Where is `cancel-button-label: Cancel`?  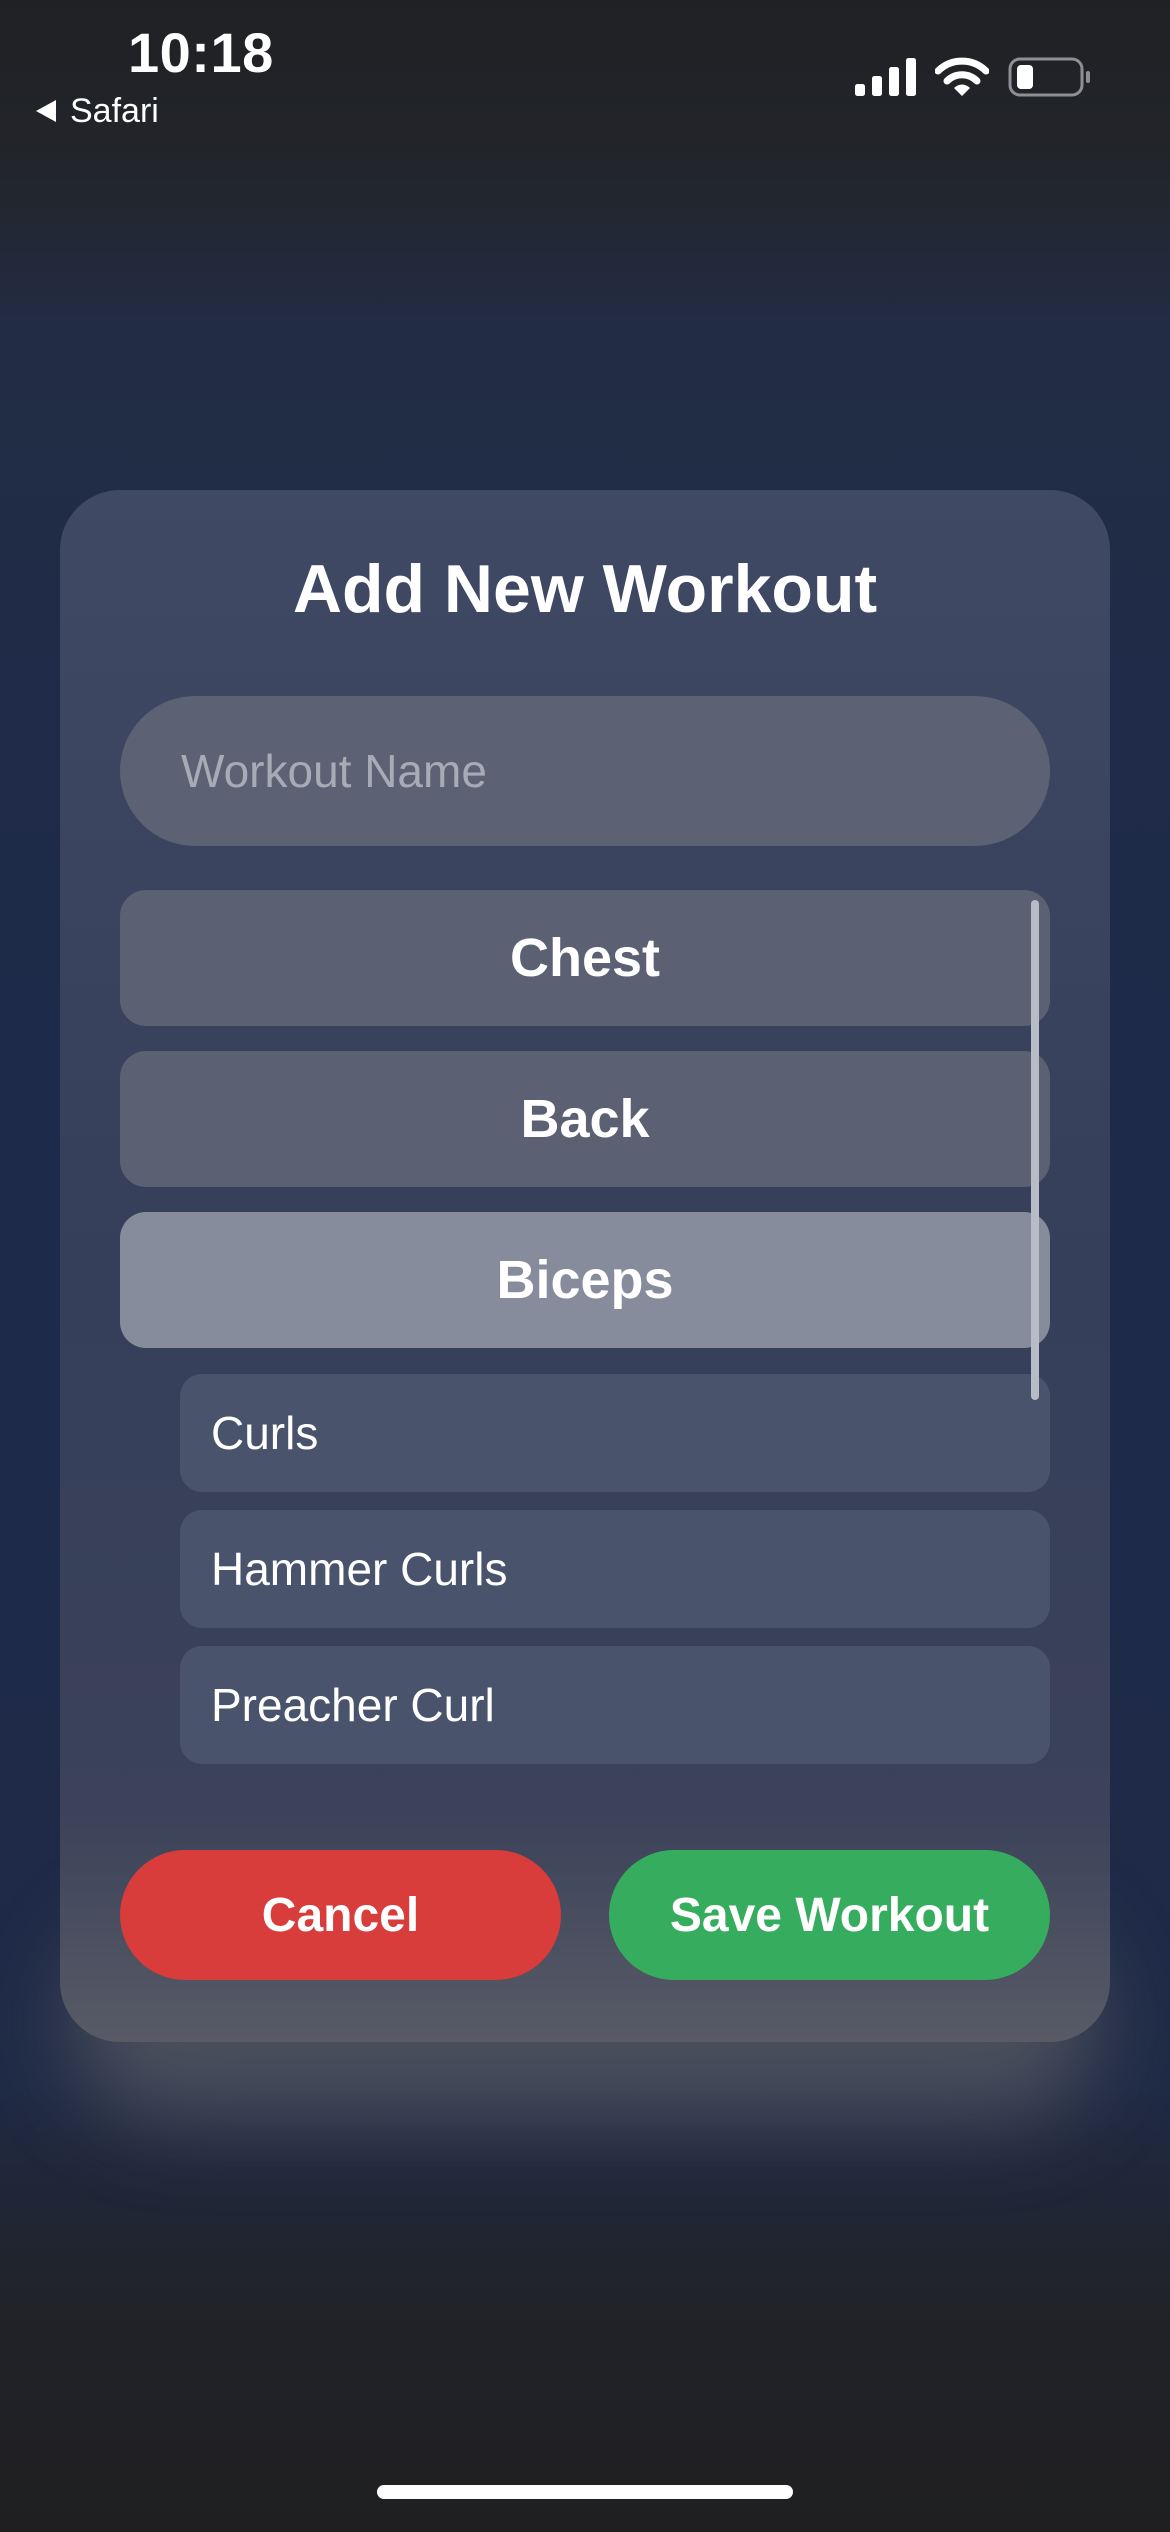 cancel-button-label: Cancel is located at coordinates (340, 1915).